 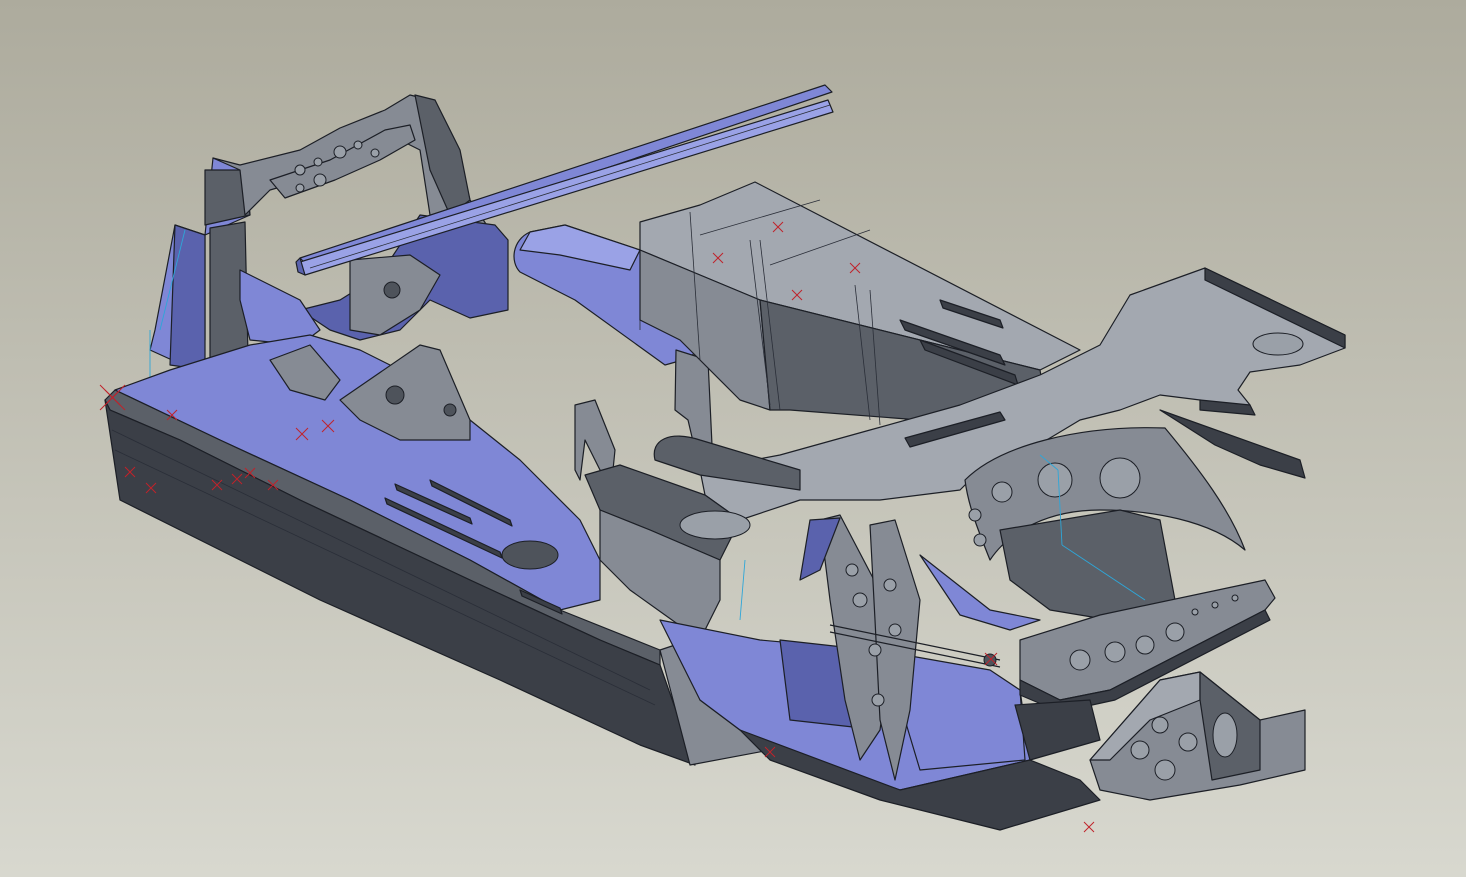 What do you see at coordinates (329, 237) in the screenshot?
I see `upper-frame-bracket` at bounding box center [329, 237].